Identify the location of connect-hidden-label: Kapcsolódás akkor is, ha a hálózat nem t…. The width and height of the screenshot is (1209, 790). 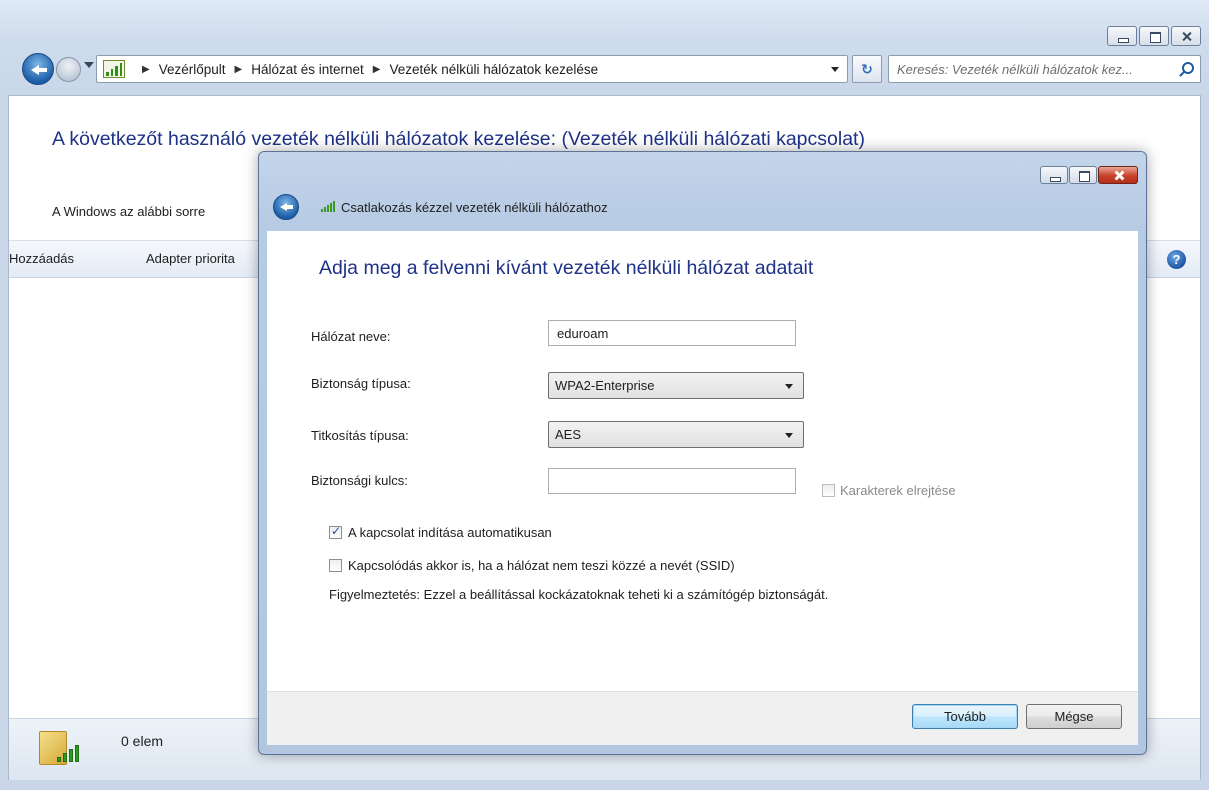
(541, 566).